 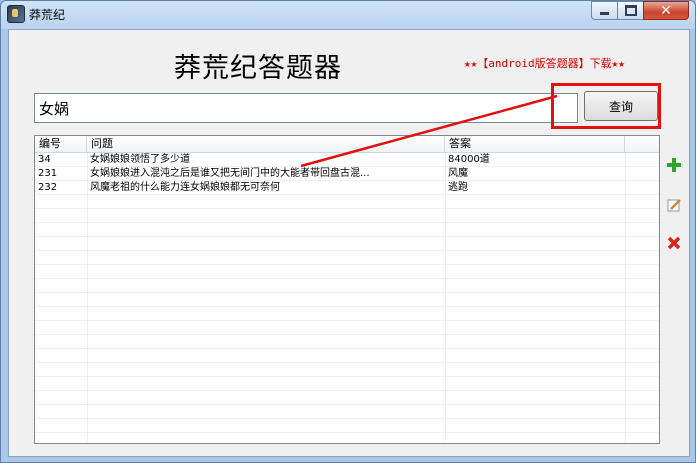 What do you see at coordinates (306, 108) in the screenshot?
I see `search-input` at bounding box center [306, 108].